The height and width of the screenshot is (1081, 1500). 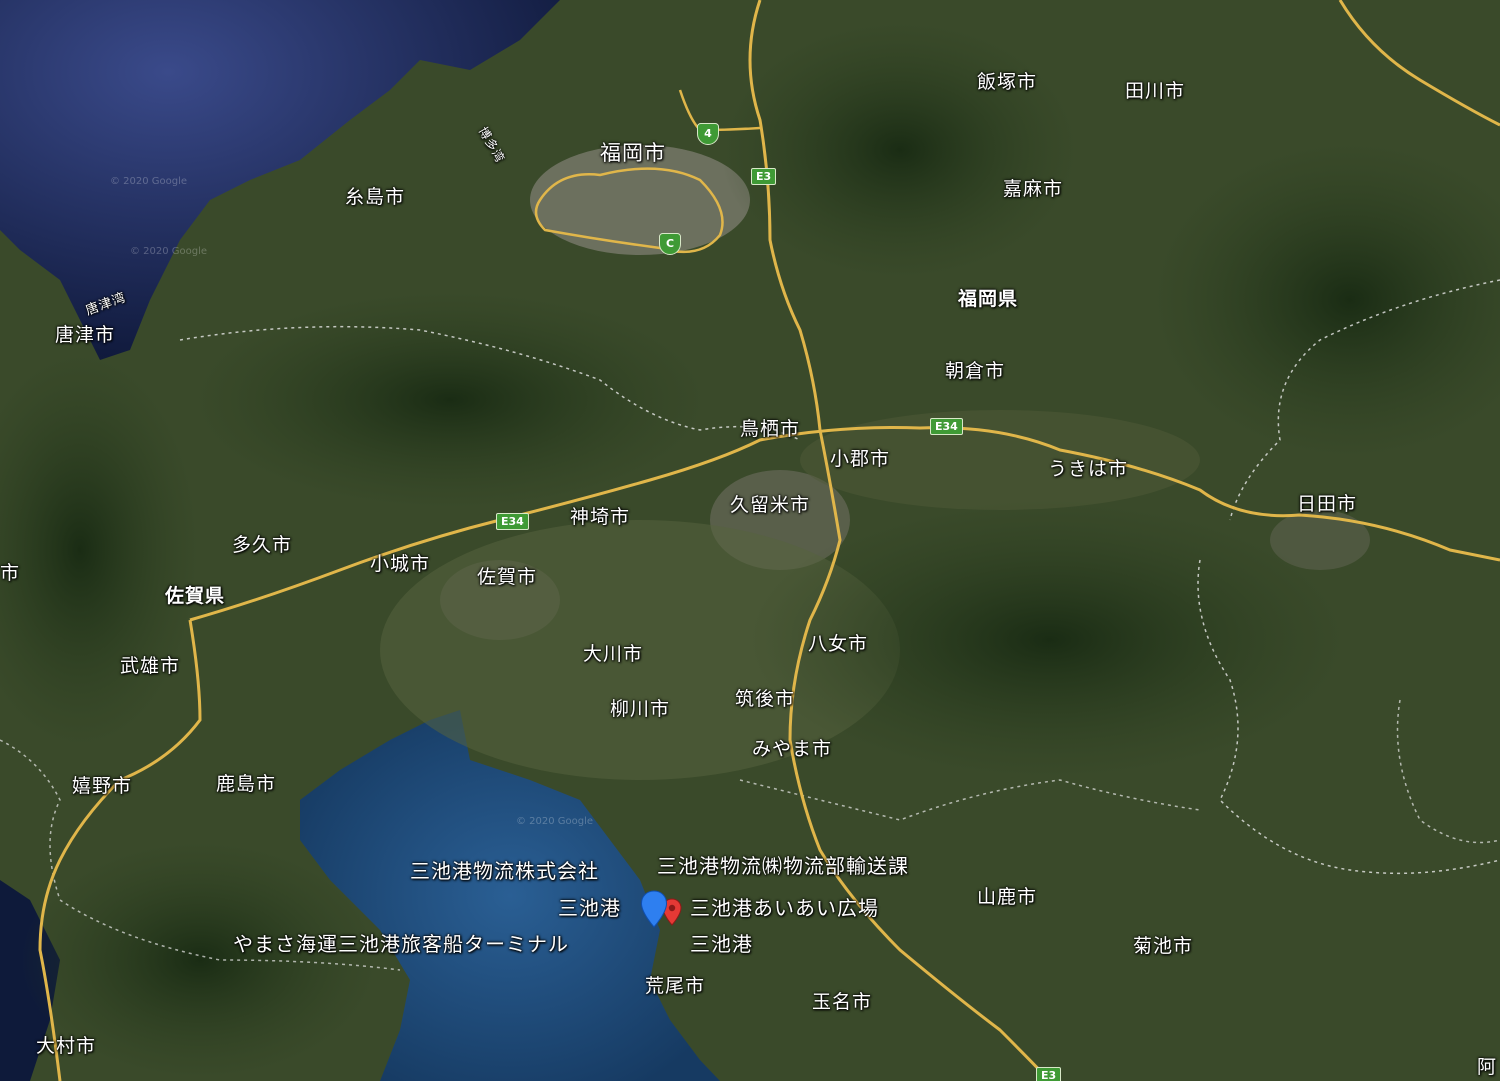 What do you see at coordinates (842, 1002) in the screenshot?
I see `label-tamana: 玉名市` at bounding box center [842, 1002].